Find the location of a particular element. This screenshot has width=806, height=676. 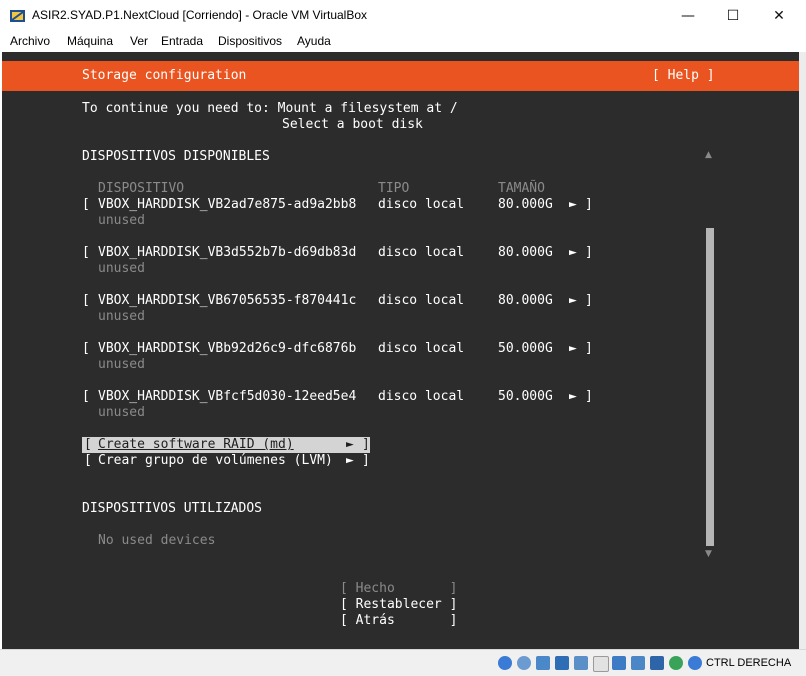

display-icon is located at coordinates (619, 663).